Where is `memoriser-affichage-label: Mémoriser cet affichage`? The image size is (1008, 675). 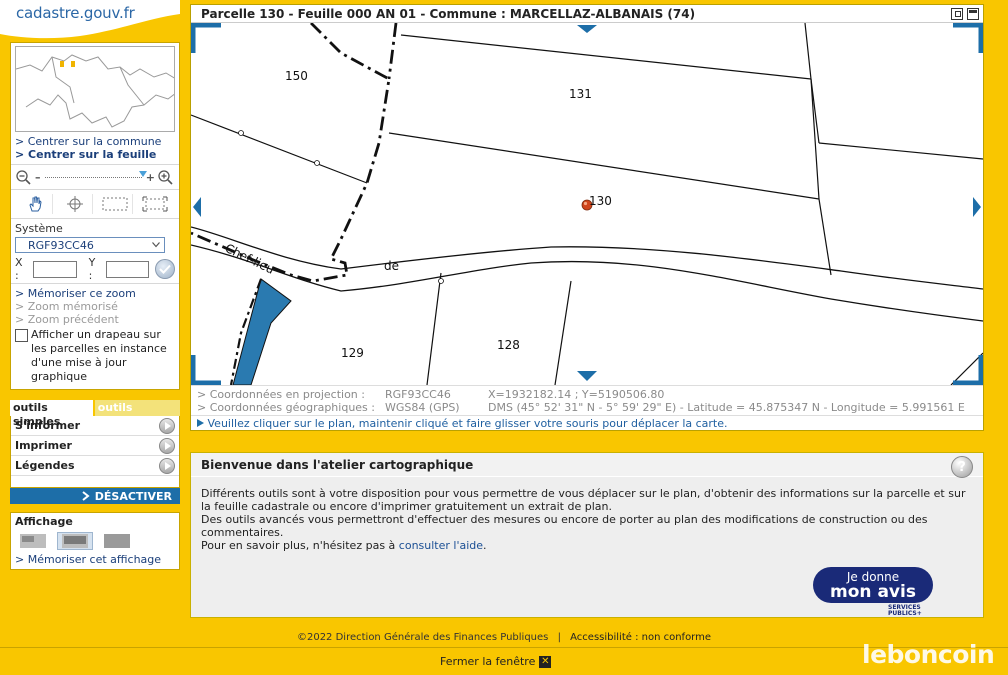 memoriser-affichage-label: Mémoriser cet affichage is located at coordinates (94, 559).